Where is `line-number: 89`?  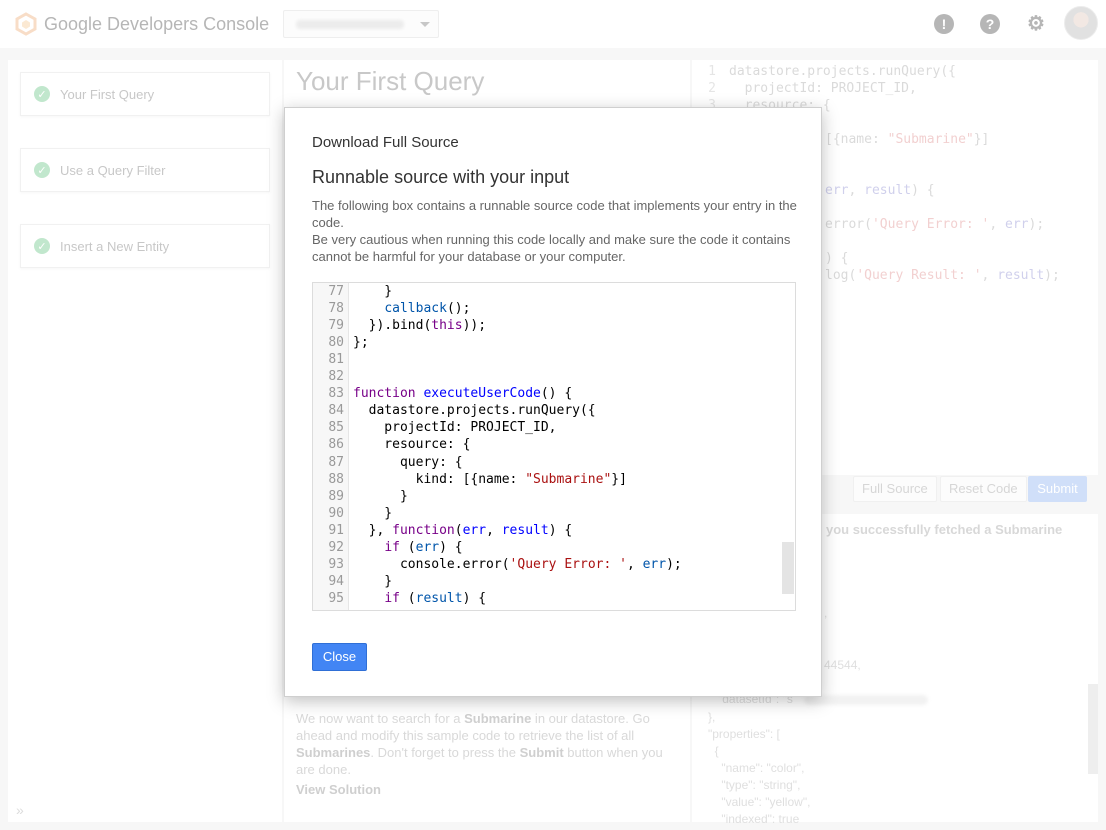
line-number: 89 is located at coordinates (336, 496).